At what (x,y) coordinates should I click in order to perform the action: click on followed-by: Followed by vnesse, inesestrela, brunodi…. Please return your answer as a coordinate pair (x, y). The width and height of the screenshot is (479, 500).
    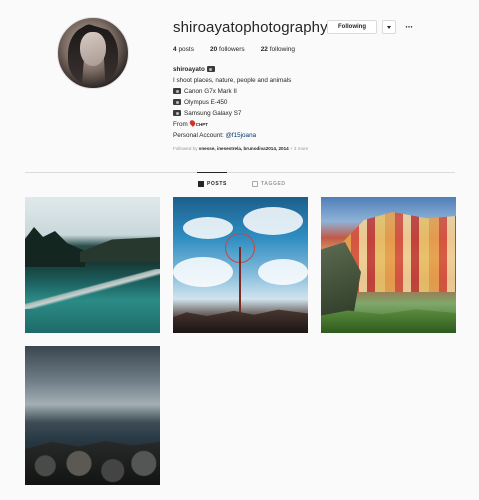
    Looking at the image, I should click on (240, 148).